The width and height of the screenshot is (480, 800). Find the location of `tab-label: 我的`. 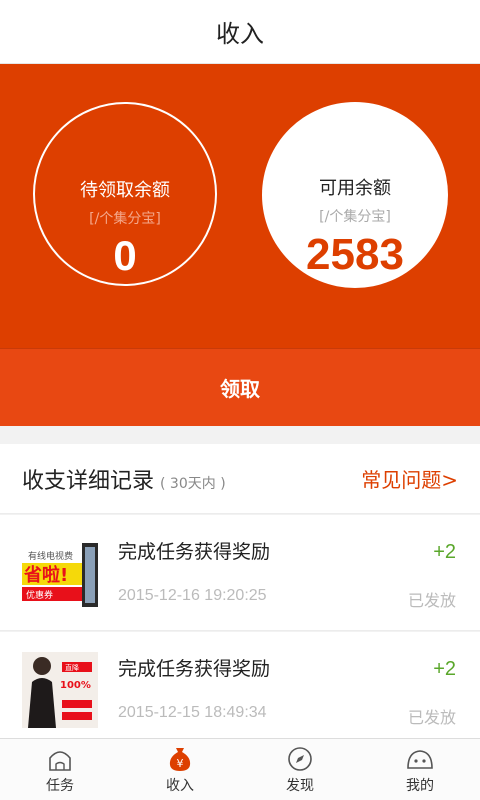

tab-label: 我的 is located at coordinates (420, 786).